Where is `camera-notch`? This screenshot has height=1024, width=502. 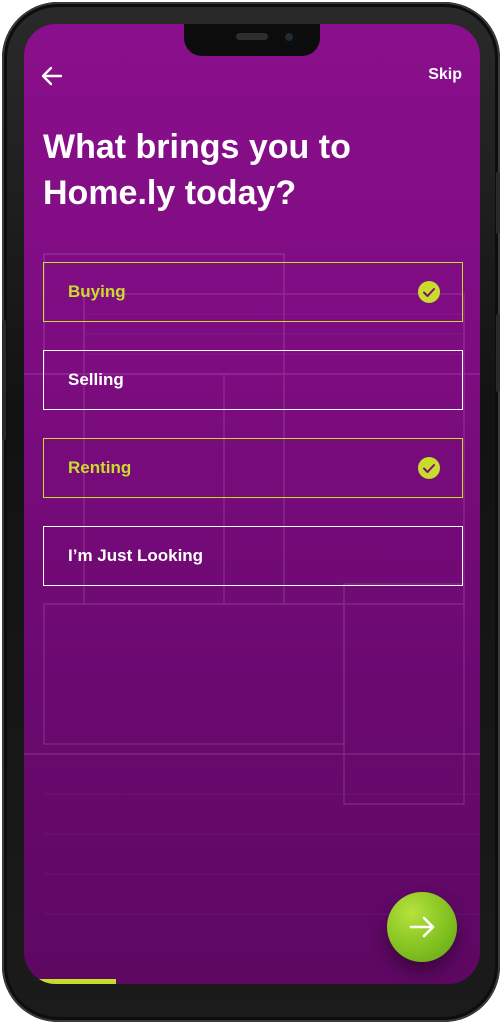 camera-notch is located at coordinates (252, 40).